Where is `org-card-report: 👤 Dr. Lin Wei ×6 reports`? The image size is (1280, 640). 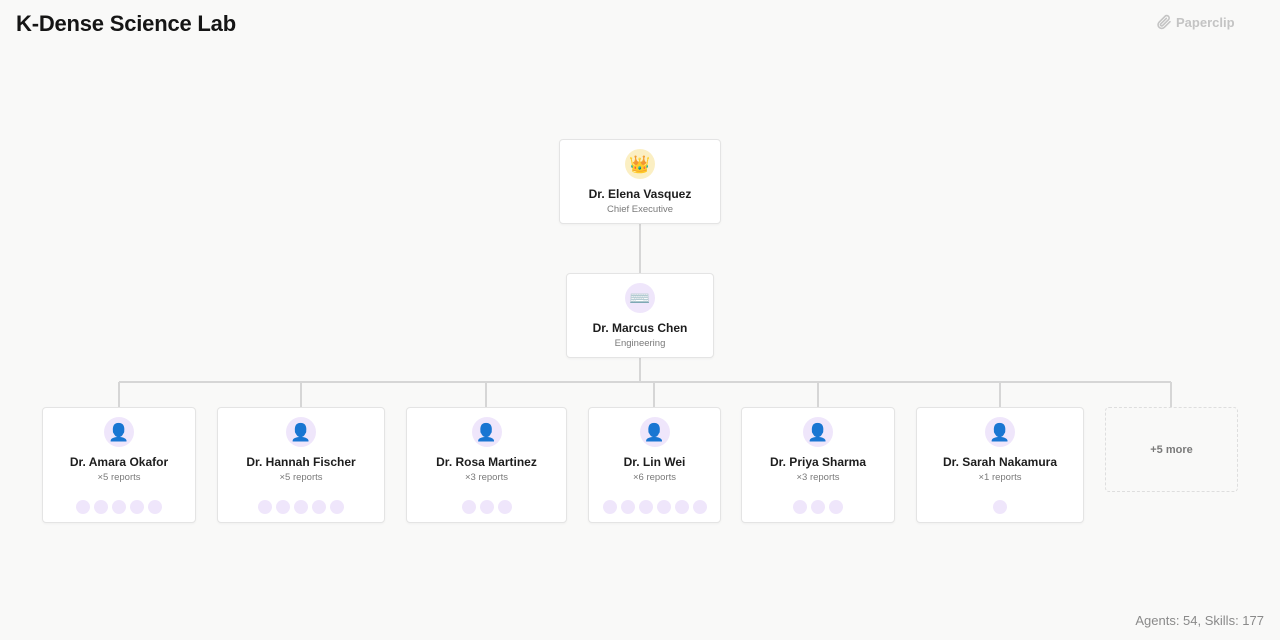 org-card-report: 👤 Dr. Lin Wei ×6 reports is located at coordinates (654, 465).